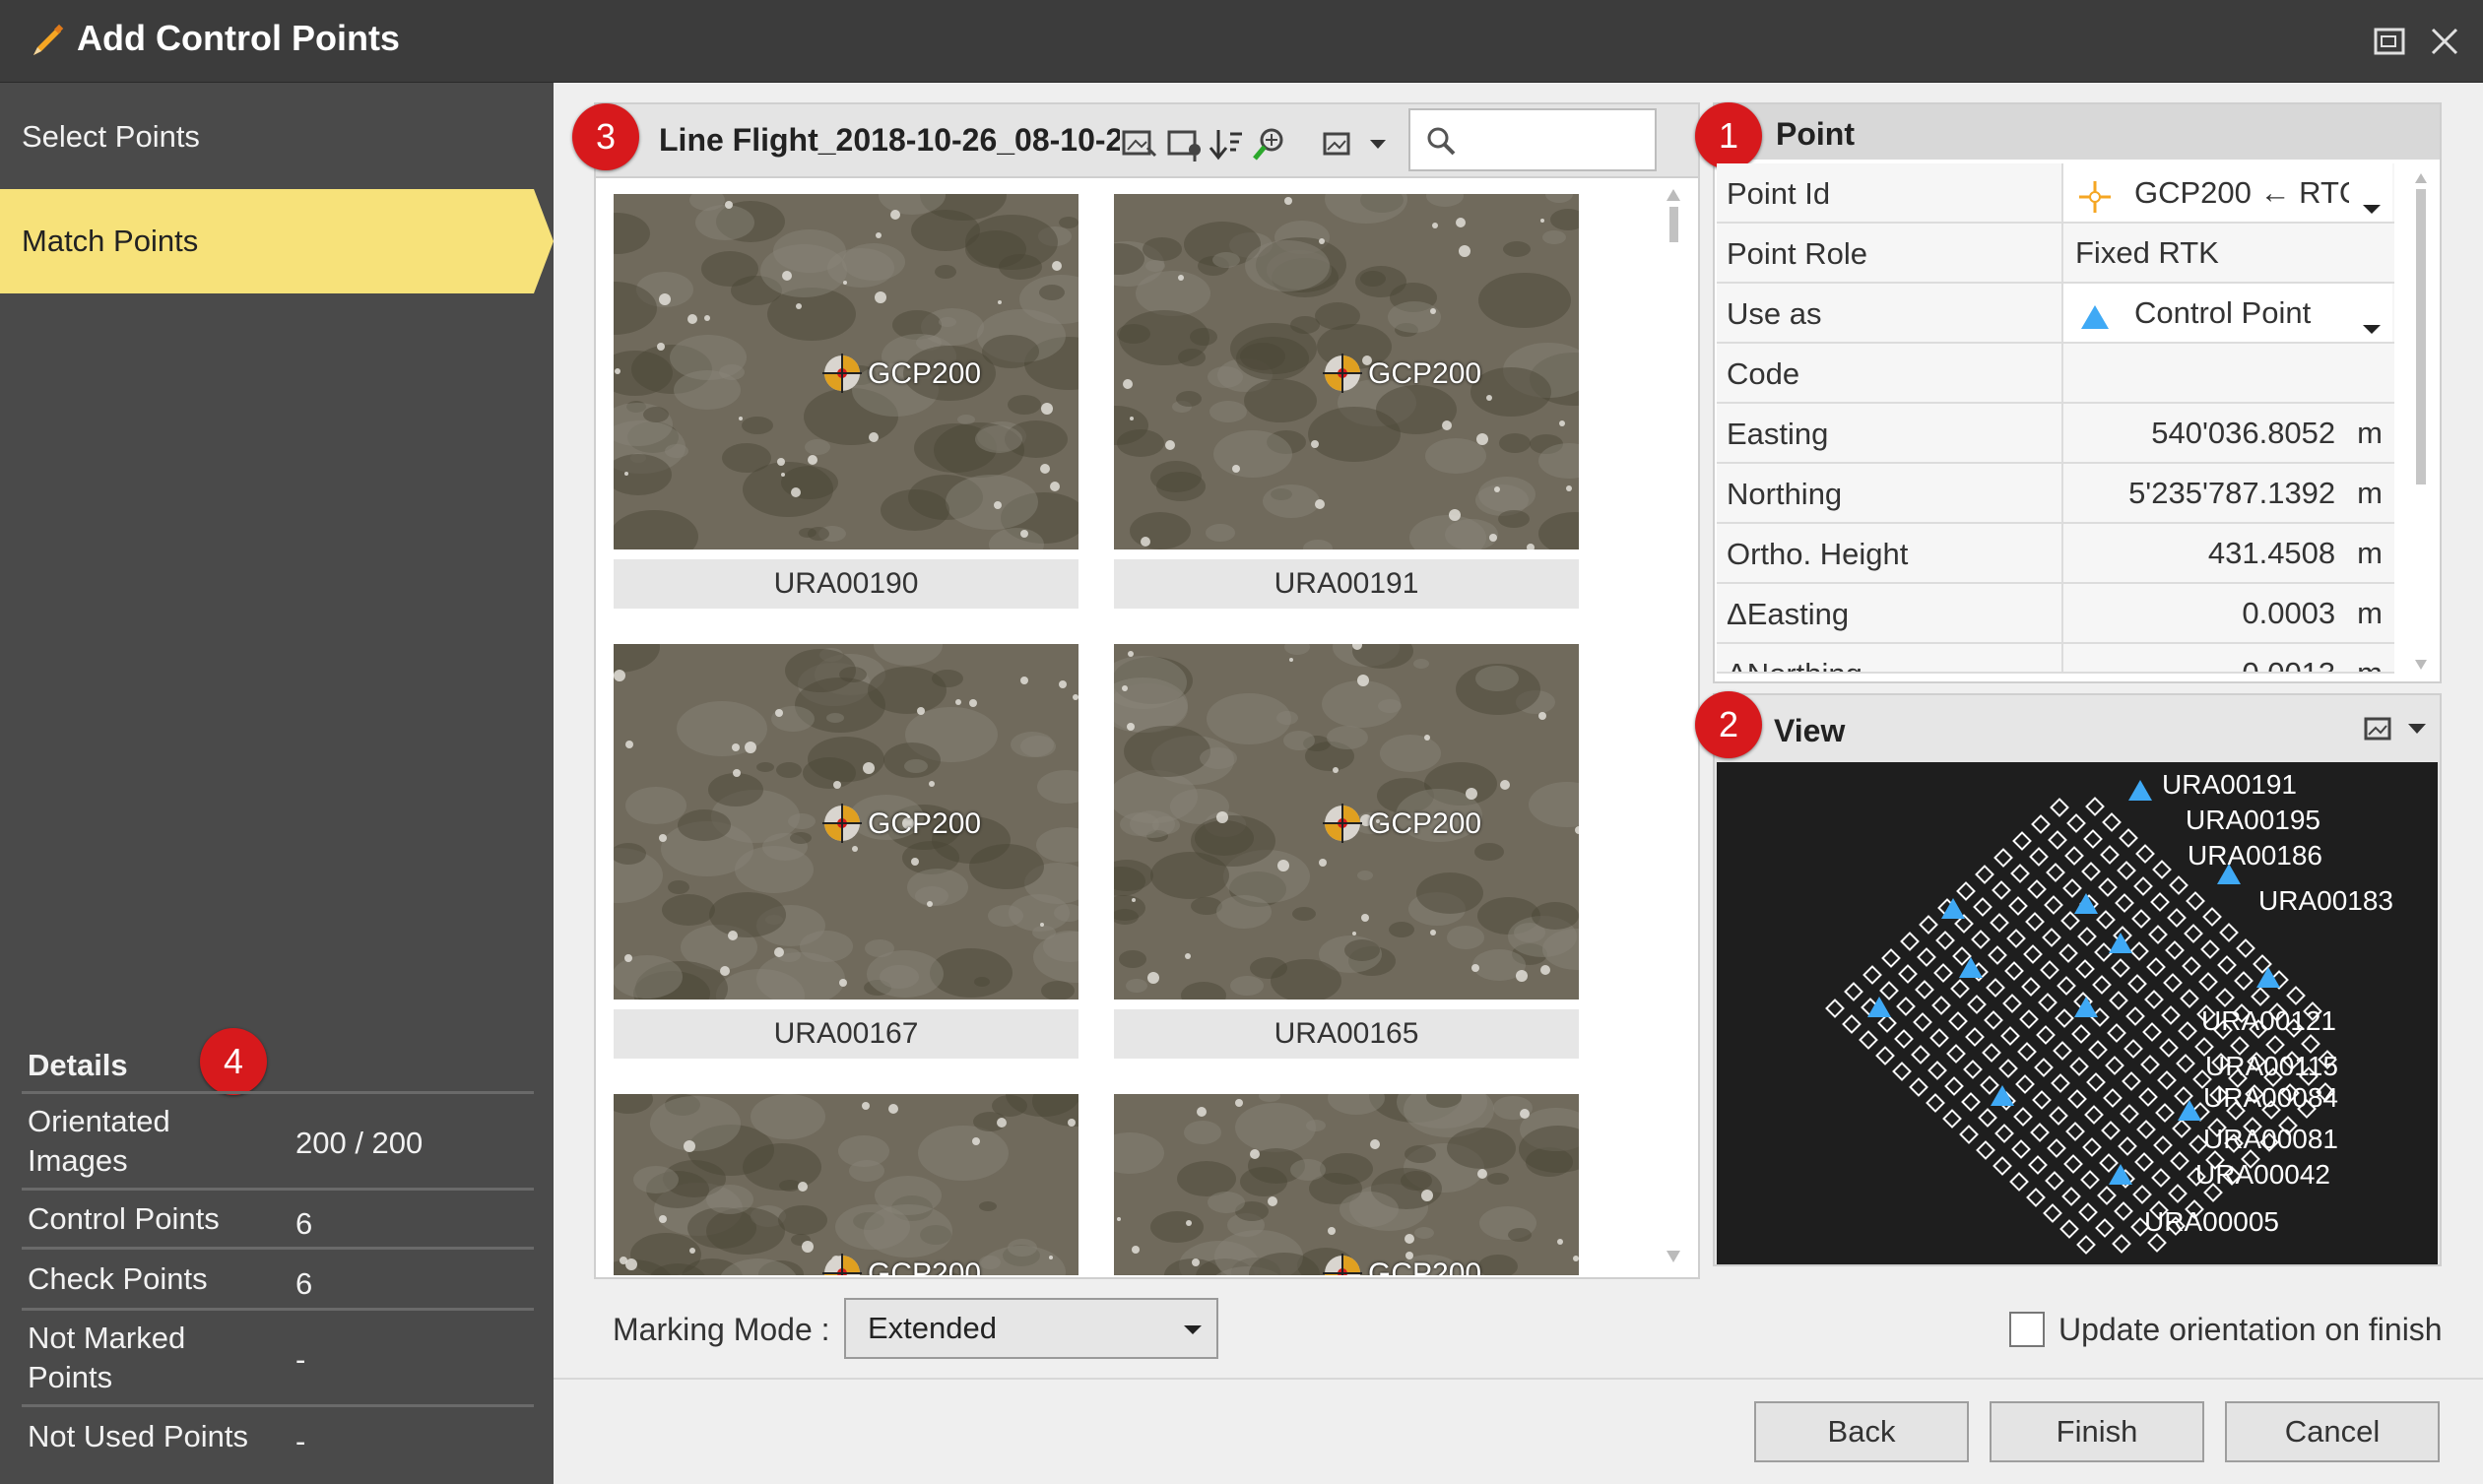 This screenshot has width=2483, height=1484. I want to click on point-row: Northing 5'235'787.1392 m, so click(2055, 494).